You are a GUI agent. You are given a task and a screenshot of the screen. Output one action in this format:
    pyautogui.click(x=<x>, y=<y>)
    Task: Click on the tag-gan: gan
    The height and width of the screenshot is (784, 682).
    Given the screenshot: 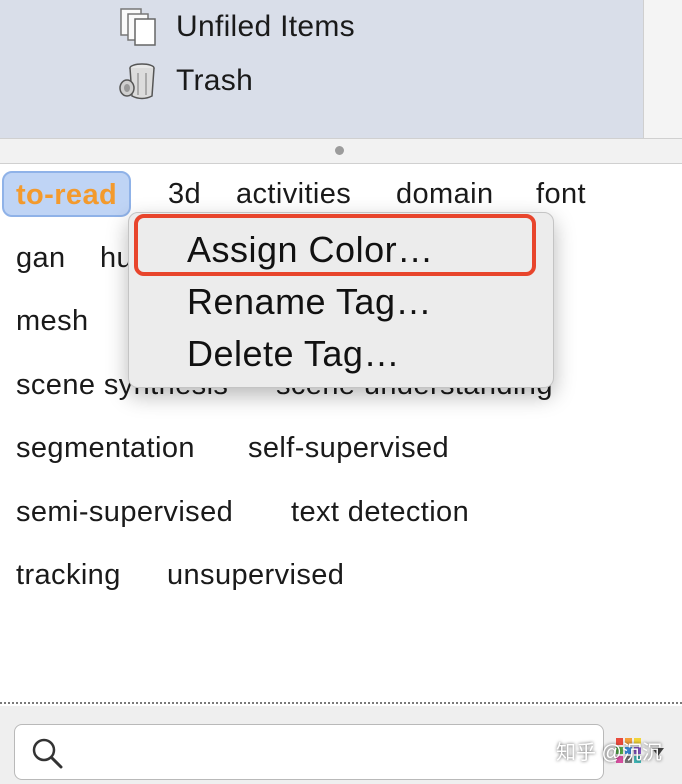 What is the action you would take?
    pyautogui.click(x=41, y=258)
    